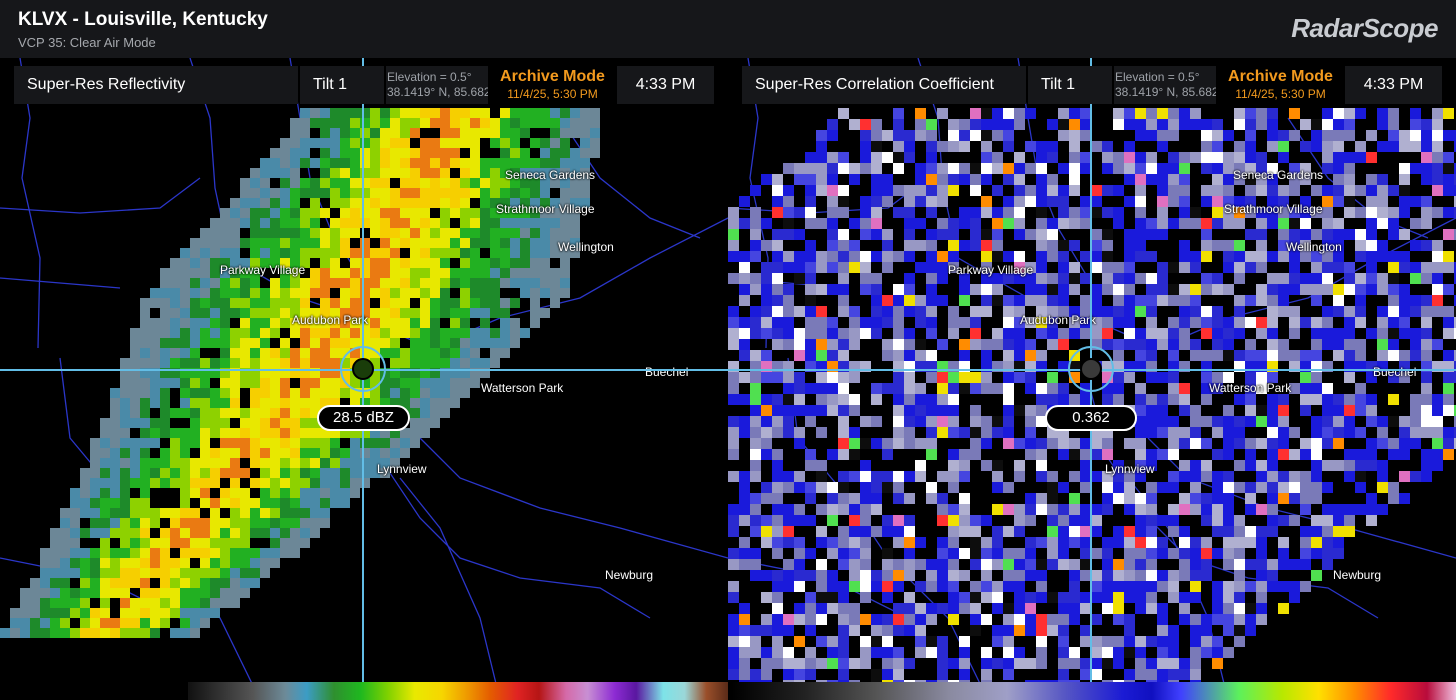 Image resolution: width=1456 pixels, height=700 pixels. Describe the element at coordinates (143, 20) in the screenshot. I see `station-title: KLVX - Louisville, Kentucky` at that location.